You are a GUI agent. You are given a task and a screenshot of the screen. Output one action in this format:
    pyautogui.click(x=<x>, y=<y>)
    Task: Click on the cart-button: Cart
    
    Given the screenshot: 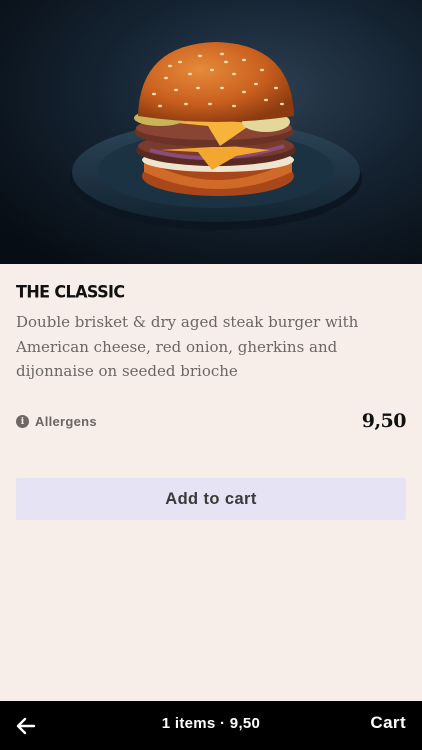 What is the action you would take?
    pyautogui.click(x=388, y=723)
    